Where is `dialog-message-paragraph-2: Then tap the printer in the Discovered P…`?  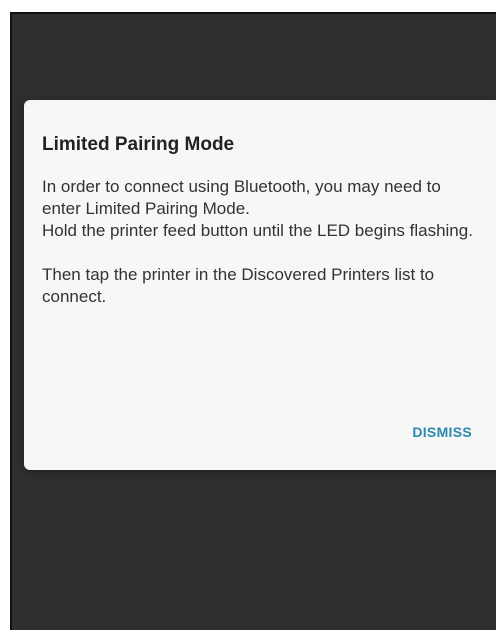 dialog-message-paragraph-2: Then tap the printer in the Discovered P… is located at coordinates (238, 285).